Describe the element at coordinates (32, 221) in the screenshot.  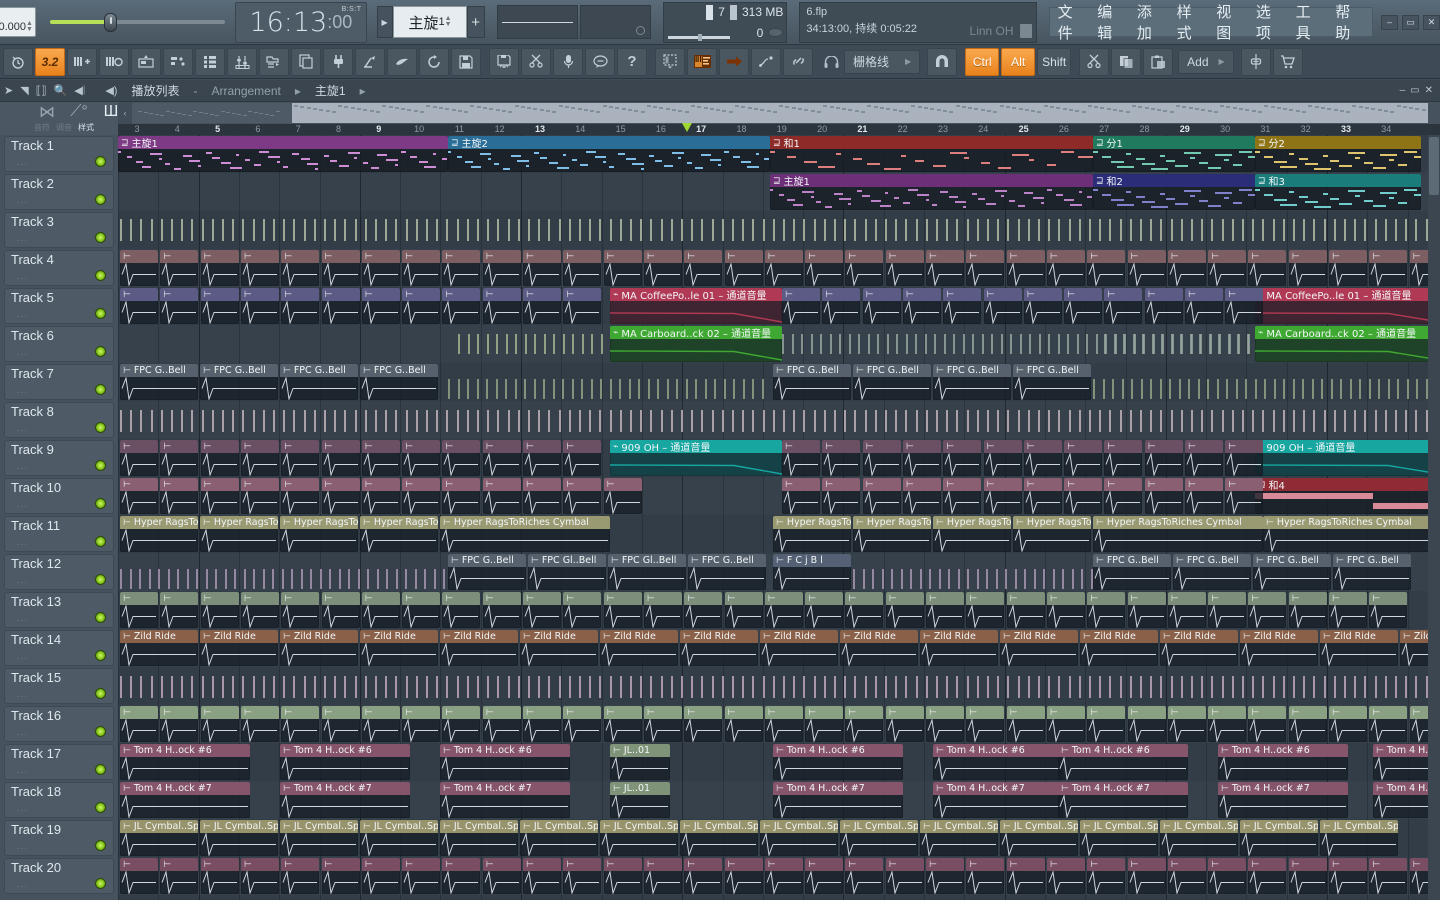
I see `track-name: Track 3` at that location.